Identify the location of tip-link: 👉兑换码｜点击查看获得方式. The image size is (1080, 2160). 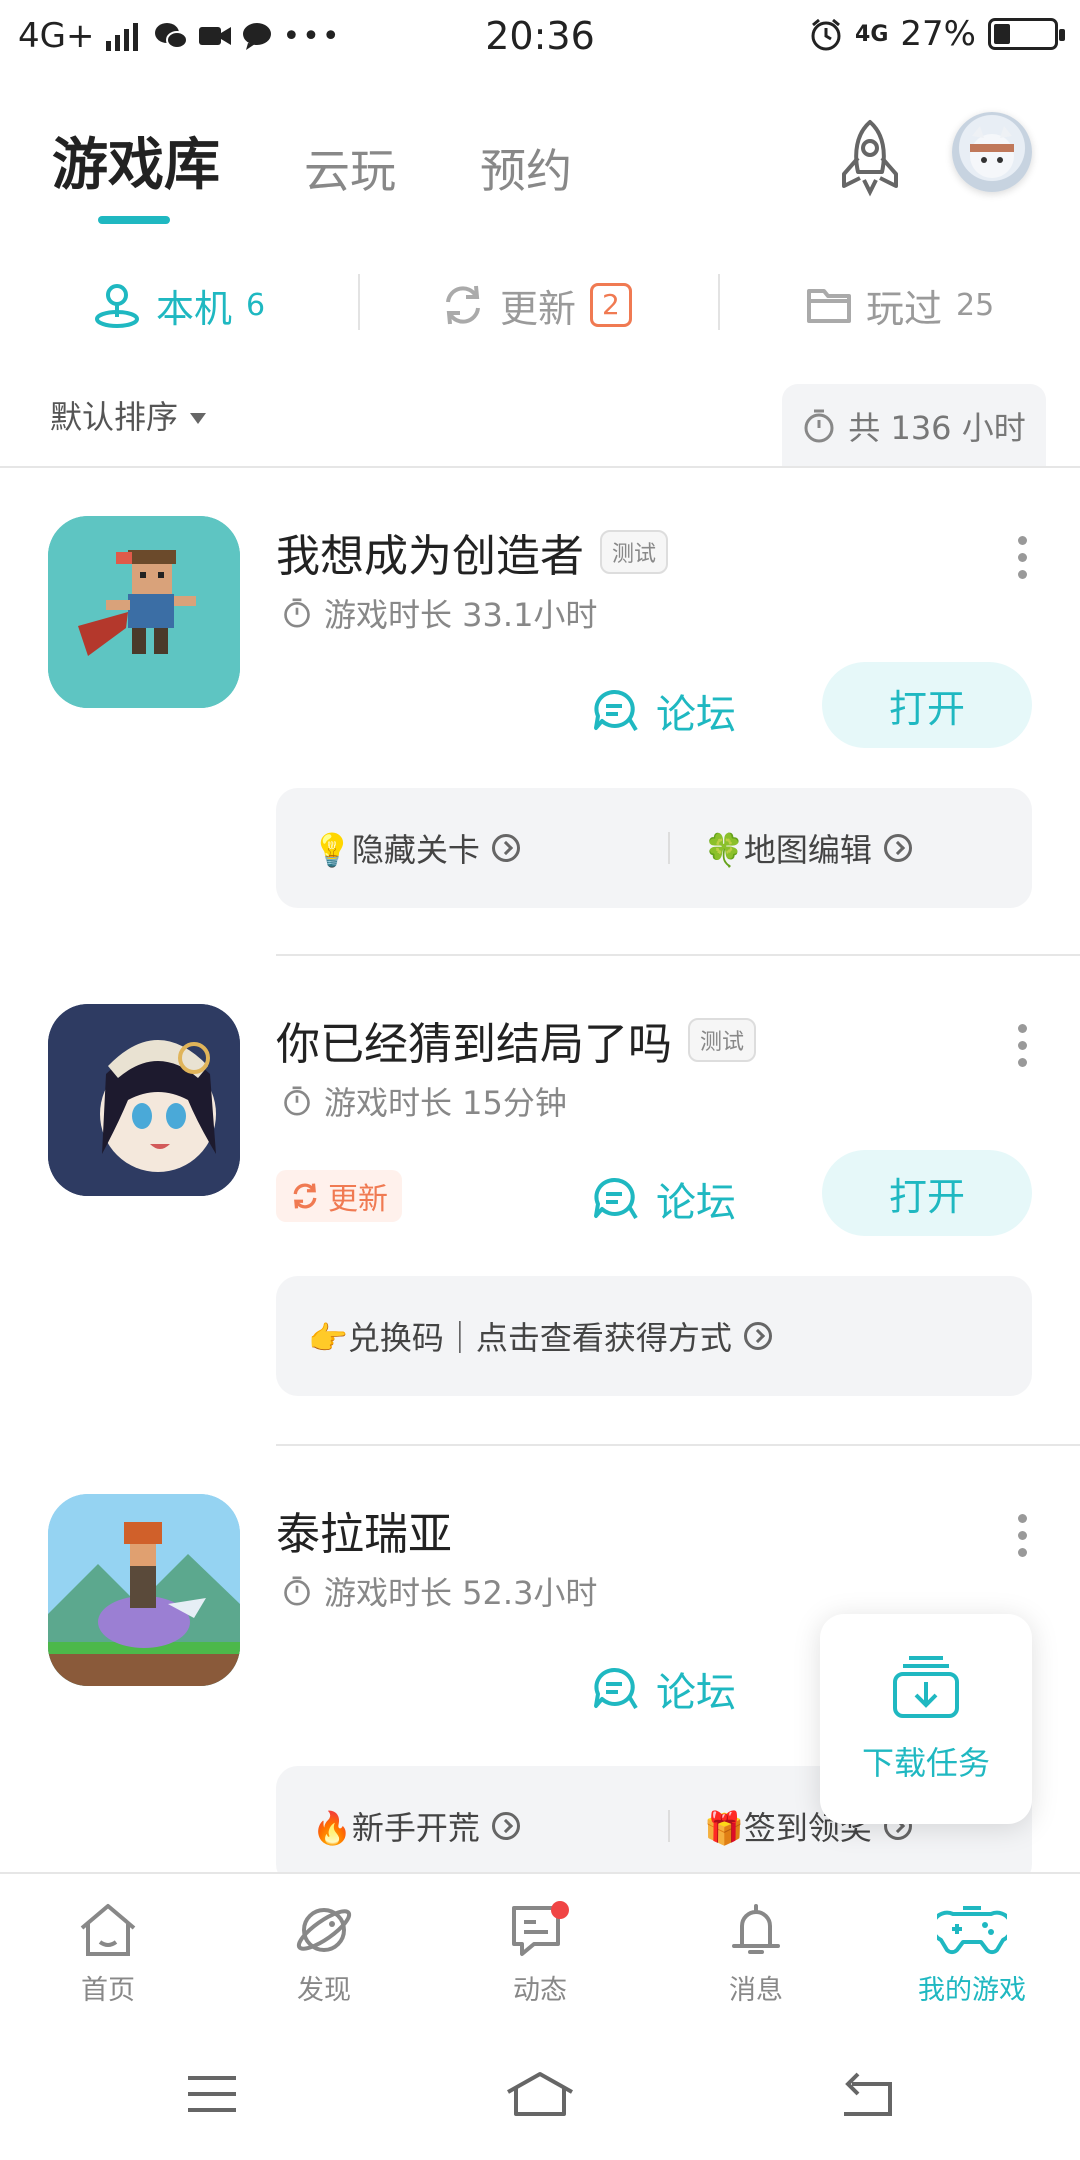
(540, 1336).